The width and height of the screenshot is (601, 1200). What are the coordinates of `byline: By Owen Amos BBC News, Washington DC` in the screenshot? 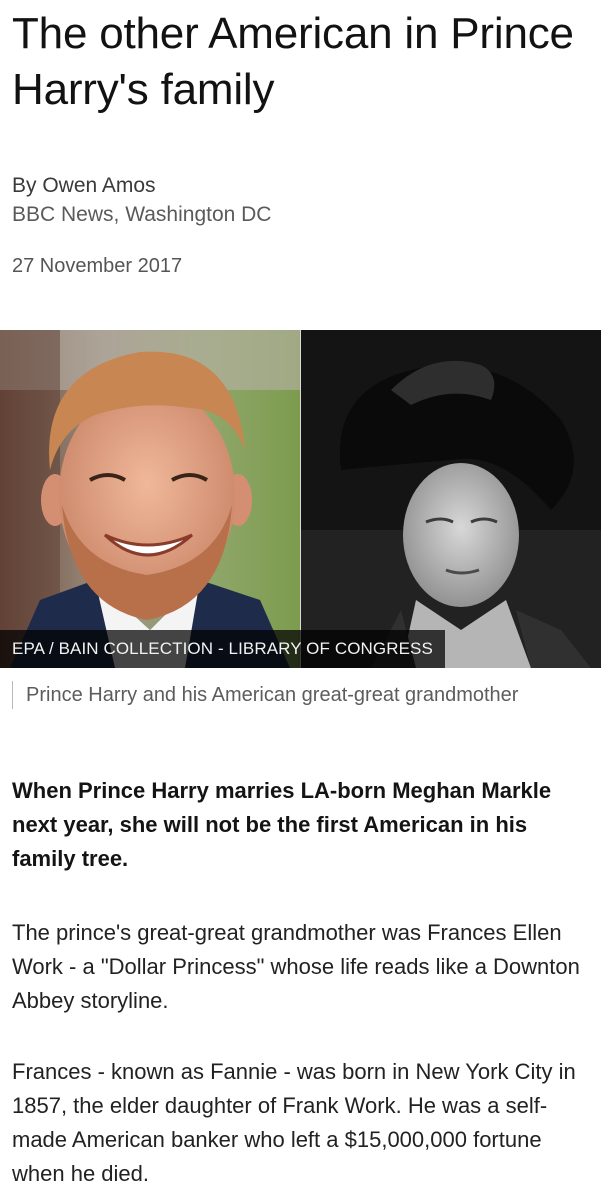 It's located at (292, 200).